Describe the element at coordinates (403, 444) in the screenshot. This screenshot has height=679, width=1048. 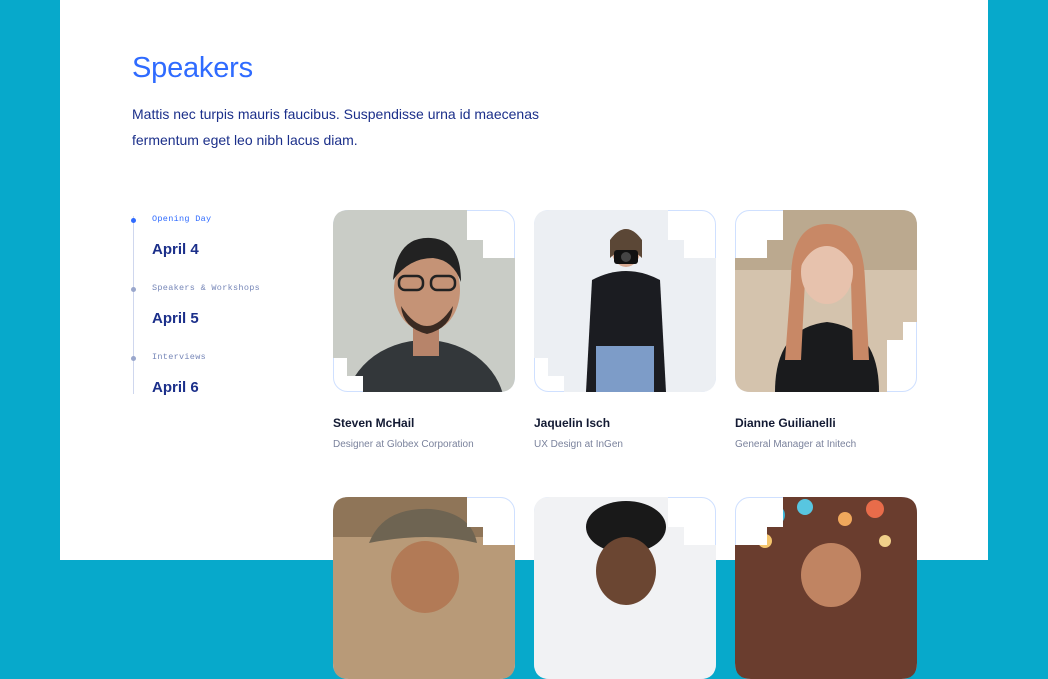
I see `speaker-role: Designer at Globex Corporation` at that location.